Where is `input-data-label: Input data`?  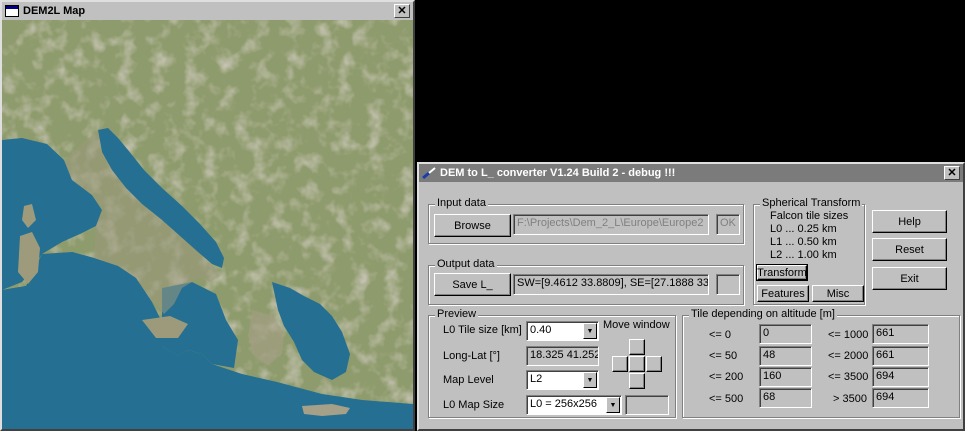
input-data-label: Input data is located at coordinates (461, 203).